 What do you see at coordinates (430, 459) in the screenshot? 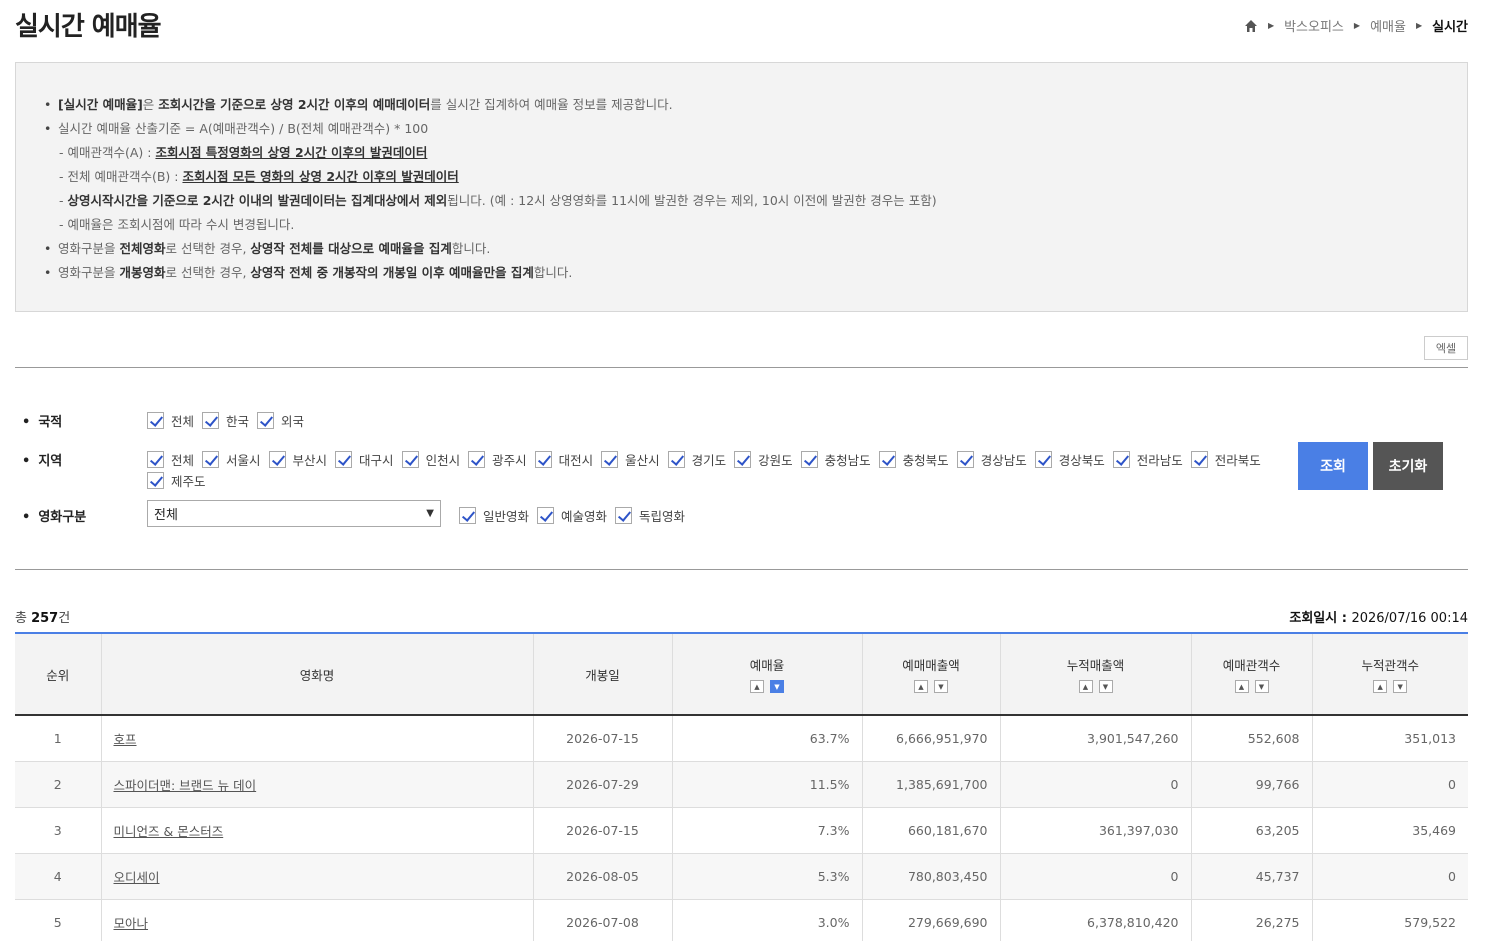
I see `checkbox-region-4: 인천시` at bounding box center [430, 459].